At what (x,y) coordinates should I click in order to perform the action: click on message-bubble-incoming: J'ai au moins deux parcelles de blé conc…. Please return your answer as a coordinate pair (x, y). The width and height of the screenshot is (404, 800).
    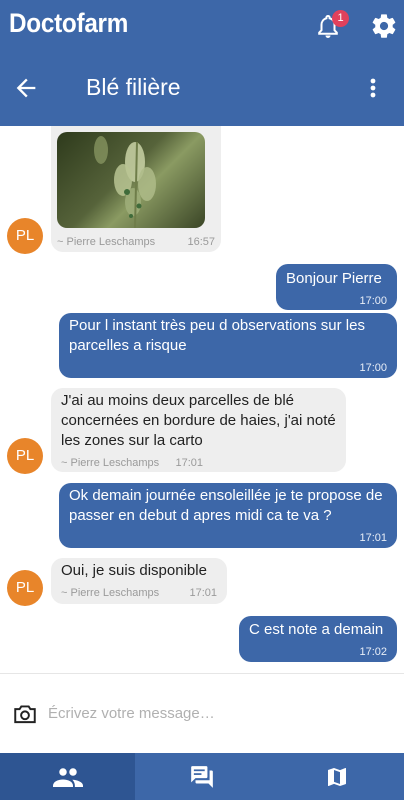
    Looking at the image, I should click on (198, 430).